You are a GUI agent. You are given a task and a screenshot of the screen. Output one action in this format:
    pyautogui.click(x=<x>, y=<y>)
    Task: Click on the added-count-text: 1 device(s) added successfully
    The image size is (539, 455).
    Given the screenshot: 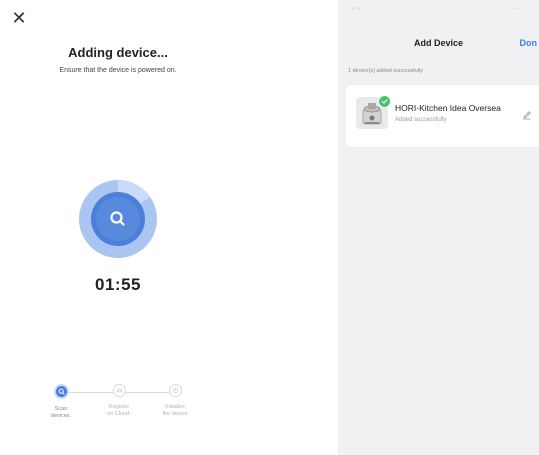 What is the action you would take?
    pyautogui.click(x=385, y=71)
    